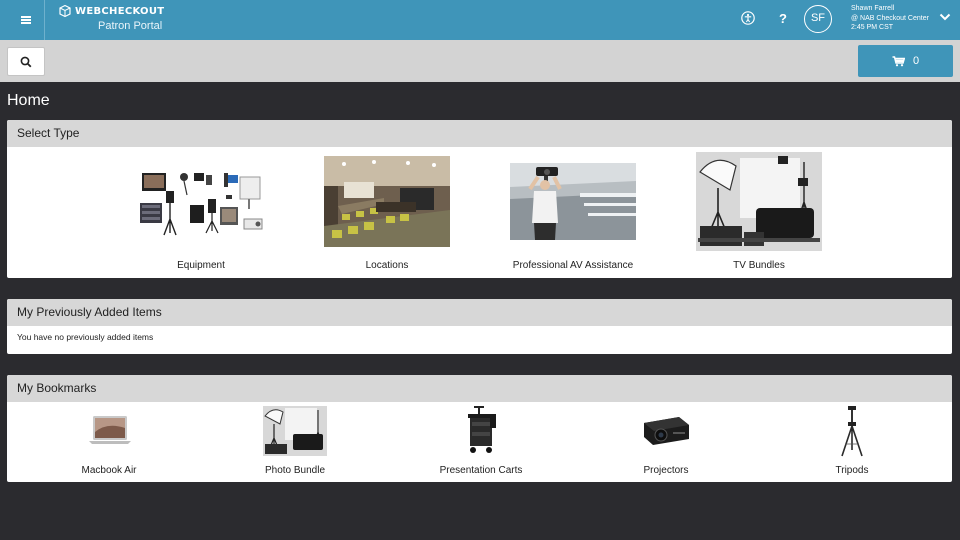 The width and height of the screenshot is (960, 540). What do you see at coordinates (916, 61) in the screenshot?
I see `cart-count: 0` at bounding box center [916, 61].